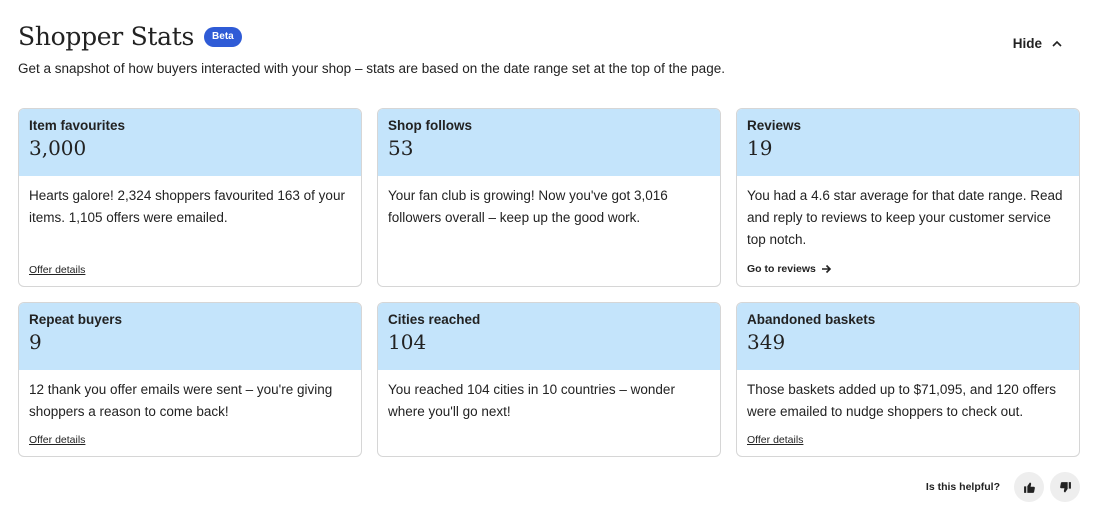 Image resolution: width=1100 pixels, height=530 pixels. I want to click on card-value: 53, so click(401, 148).